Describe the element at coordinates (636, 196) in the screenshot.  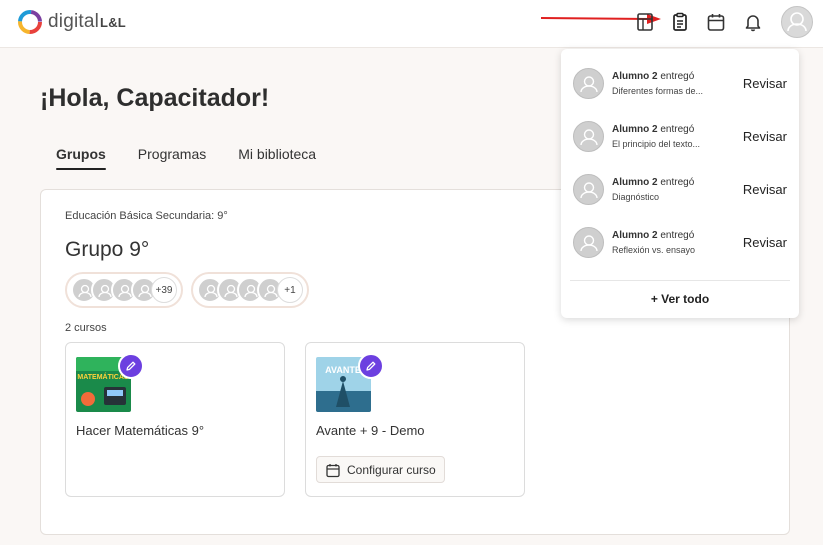
I see `notification-task: Diagnóstico` at that location.